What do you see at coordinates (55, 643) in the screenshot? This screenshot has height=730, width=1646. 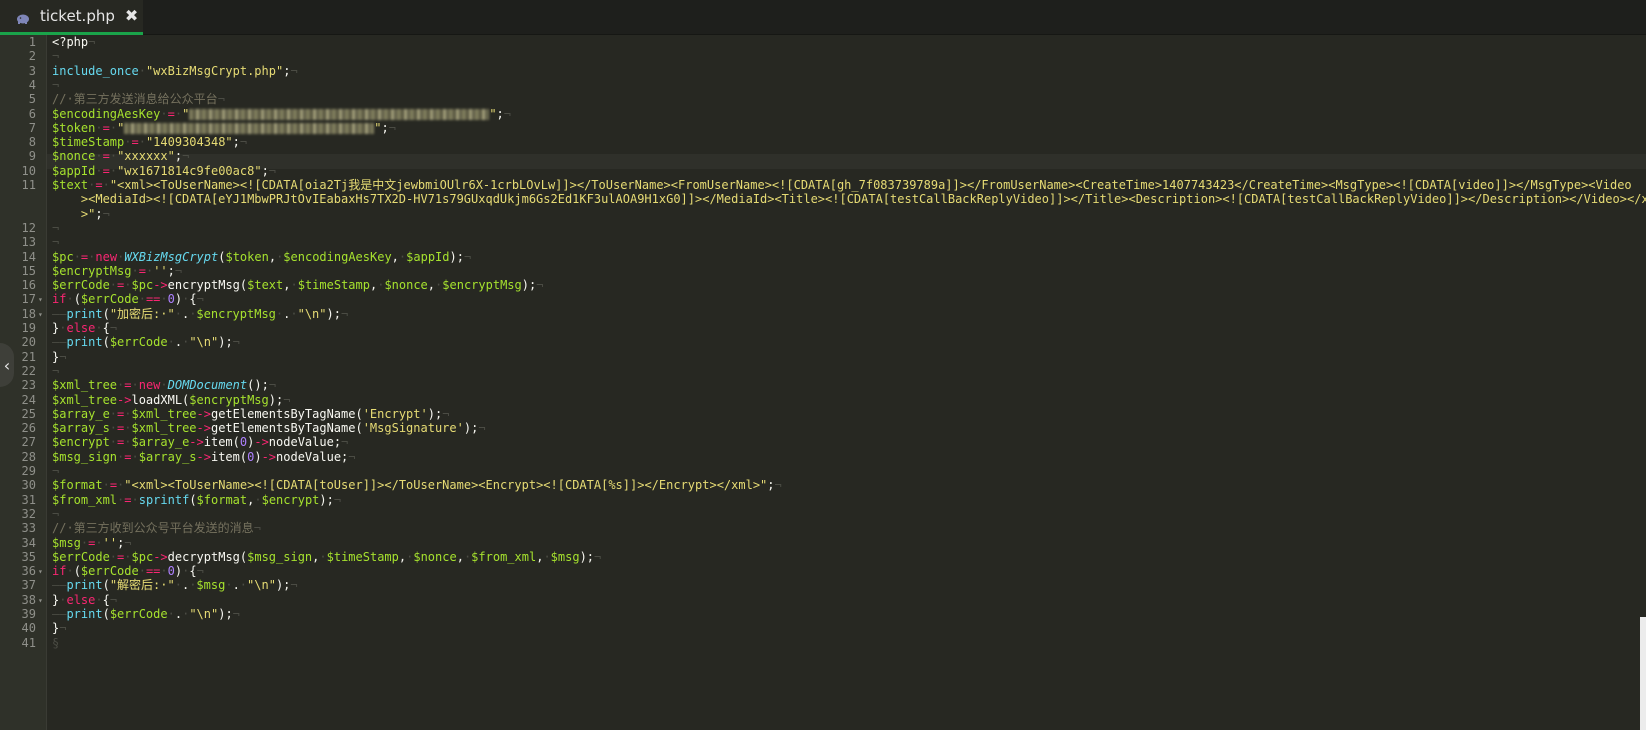 I see `code-line: §` at bounding box center [55, 643].